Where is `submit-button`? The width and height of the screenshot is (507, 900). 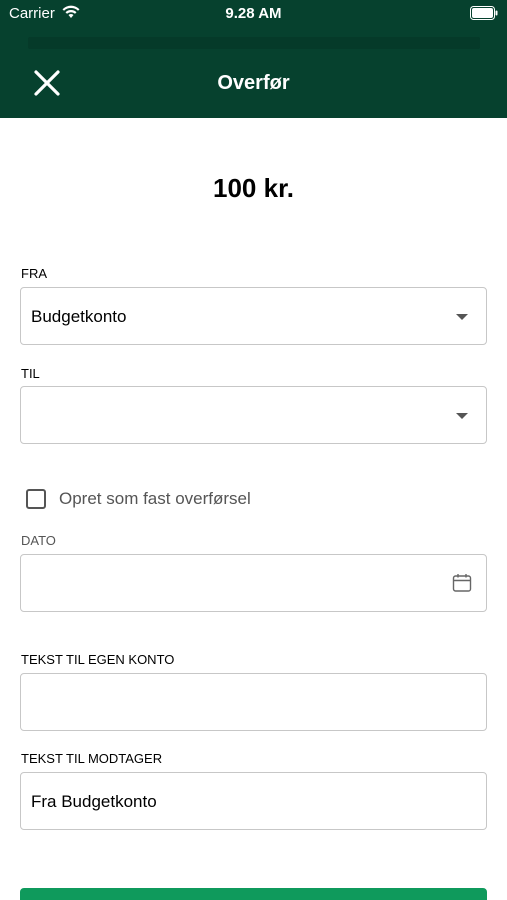
submit-button is located at coordinates (253, 894).